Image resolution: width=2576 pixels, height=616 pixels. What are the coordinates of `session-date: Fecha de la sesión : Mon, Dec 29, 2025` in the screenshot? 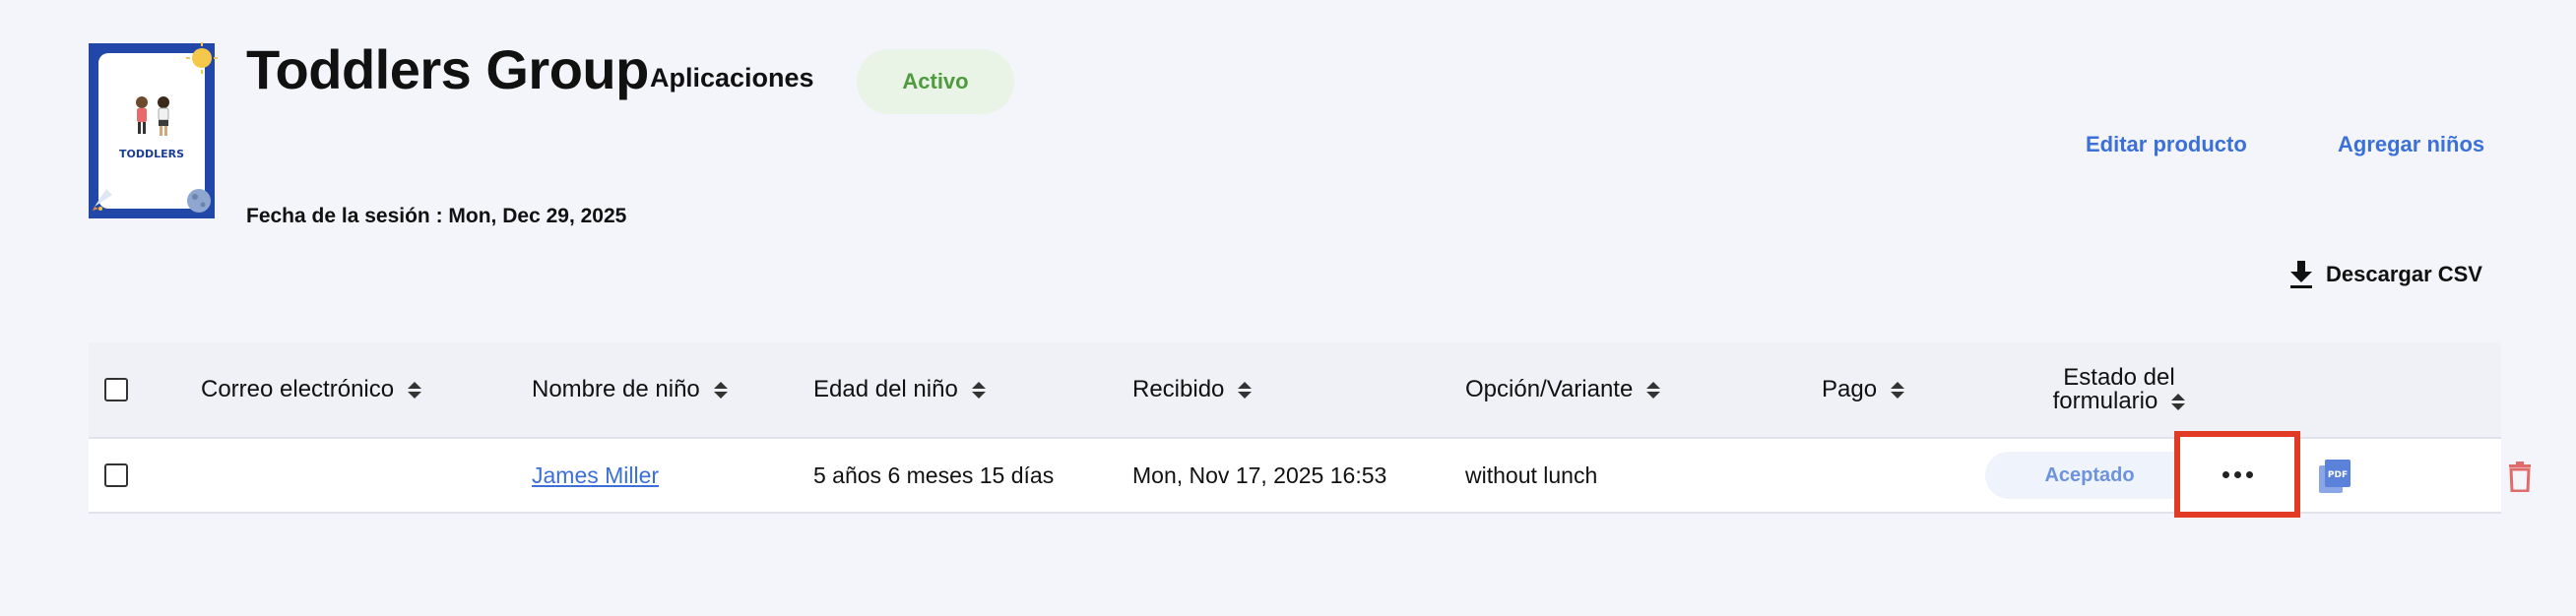 It's located at (436, 216).